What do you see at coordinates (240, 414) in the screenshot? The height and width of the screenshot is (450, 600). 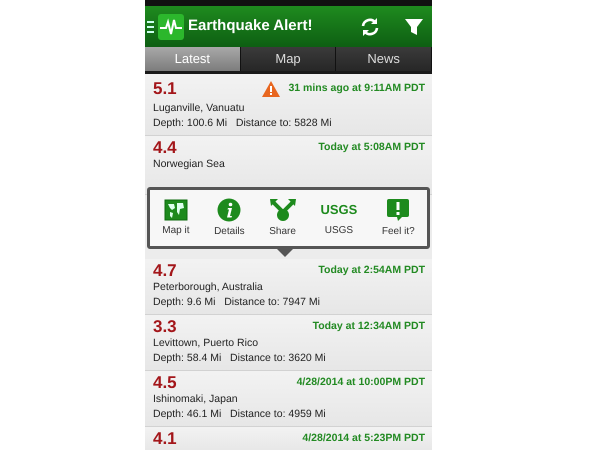 I see `quake-depth-distance: Depth: 46.1 Mi Distance to: 4959 Mi` at bounding box center [240, 414].